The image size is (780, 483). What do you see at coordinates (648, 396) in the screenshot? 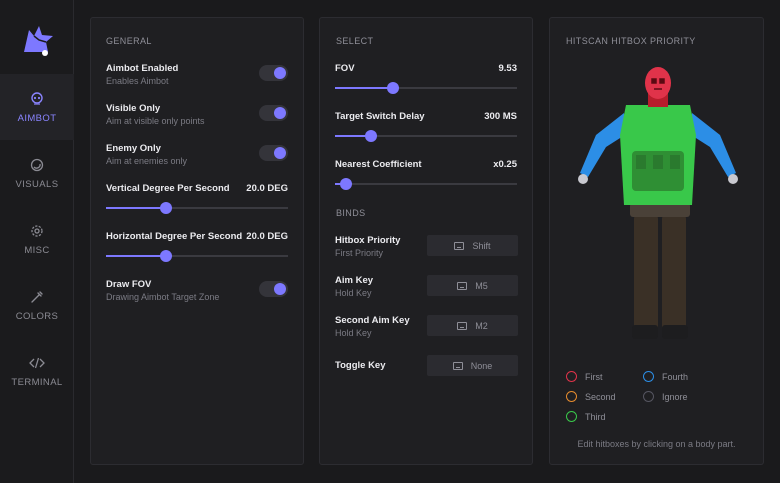
I see `ignore-color-dot` at bounding box center [648, 396].